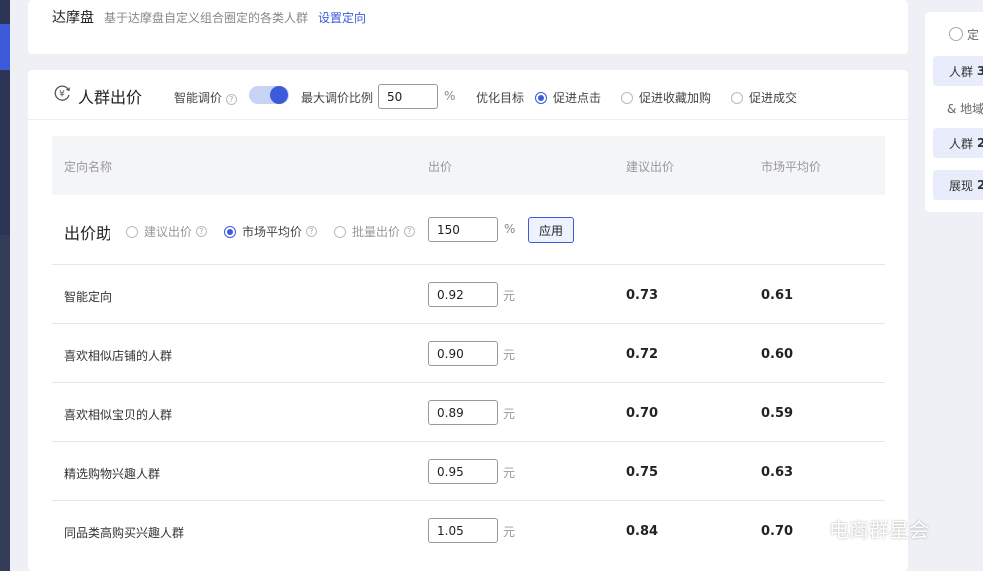 This screenshot has width=983, height=571. Describe the element at coordinates (777, 472) in the screenshot. I see `market-avg-price: 0.63` at that location.